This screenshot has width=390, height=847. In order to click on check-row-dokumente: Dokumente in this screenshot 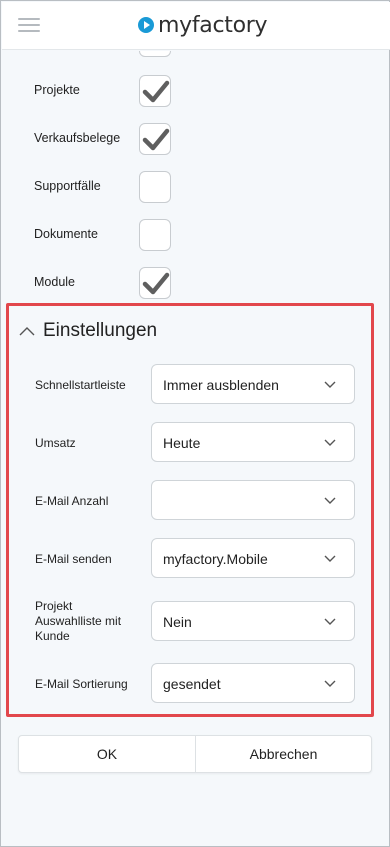, I will do `click(196, 235)`.